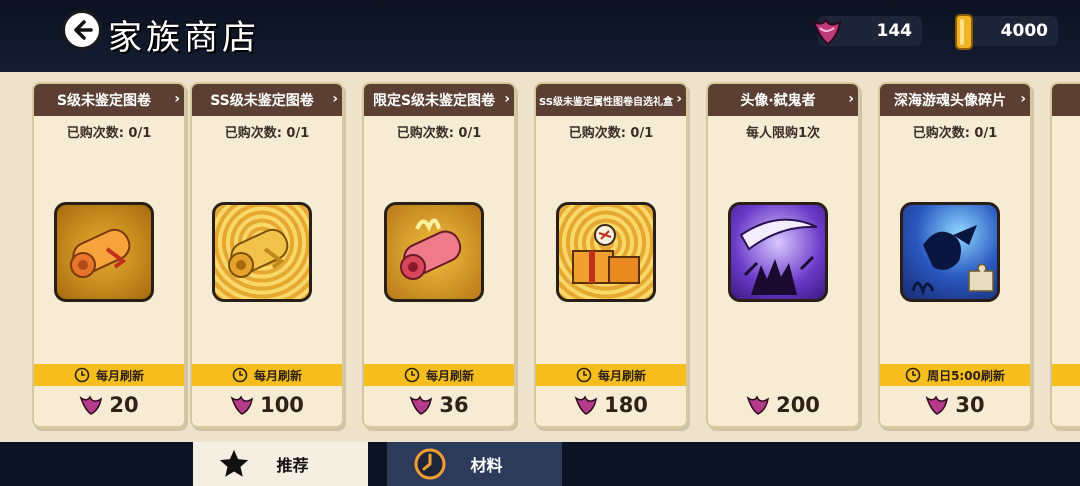  I want to click on back-arrow-icon, so click(83, 30).